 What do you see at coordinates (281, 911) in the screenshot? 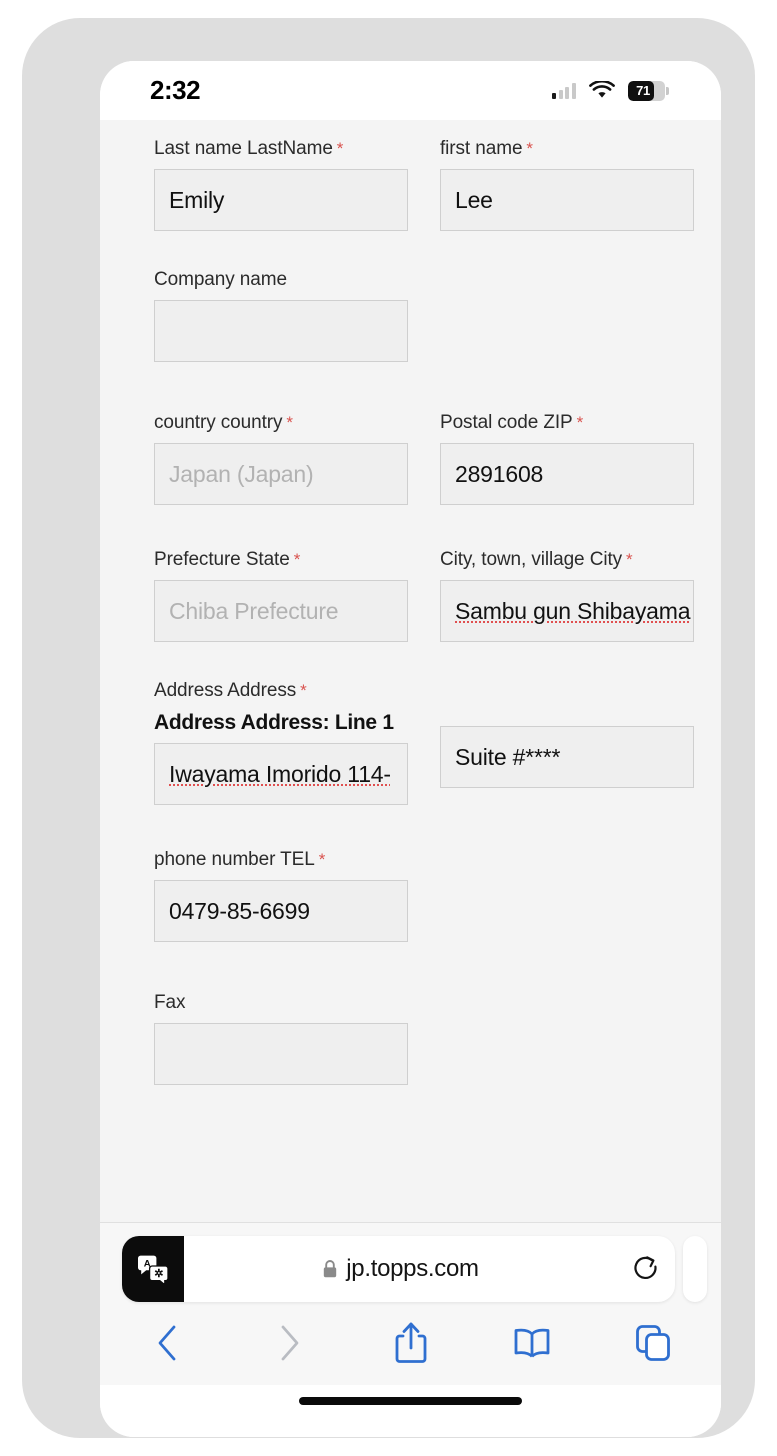
I see `phone-input: 0479-85-6699` at bounding box center [281, 911].